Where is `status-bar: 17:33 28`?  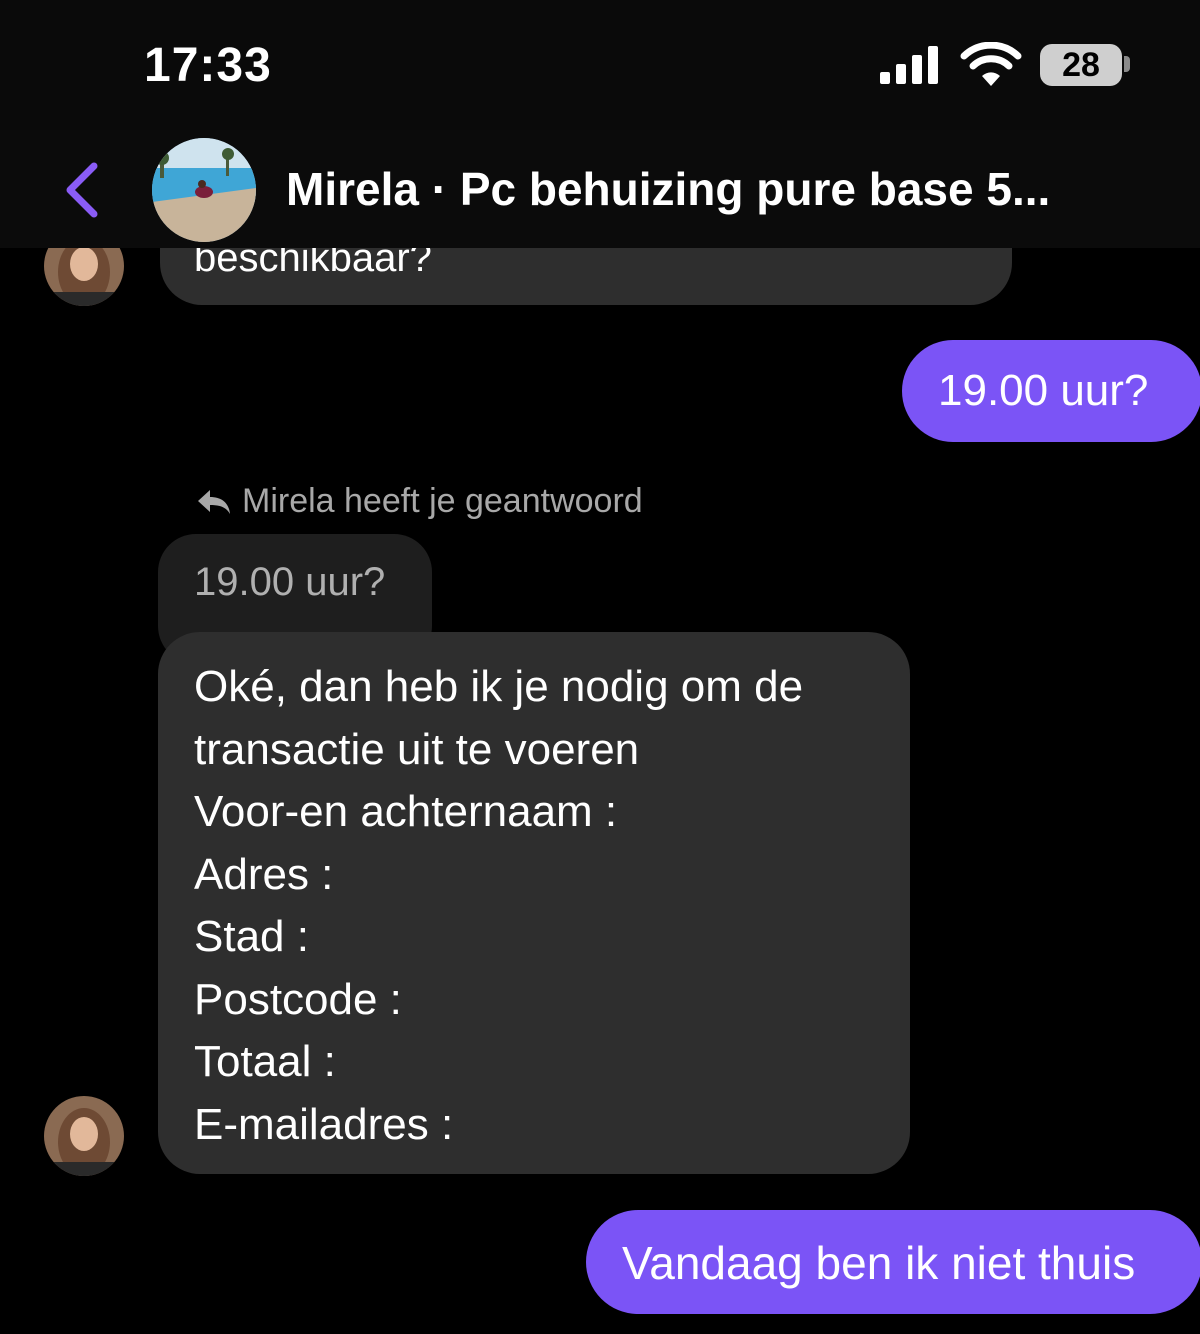 status-bar: 17:33 28 is located at coordinates (600, 65).